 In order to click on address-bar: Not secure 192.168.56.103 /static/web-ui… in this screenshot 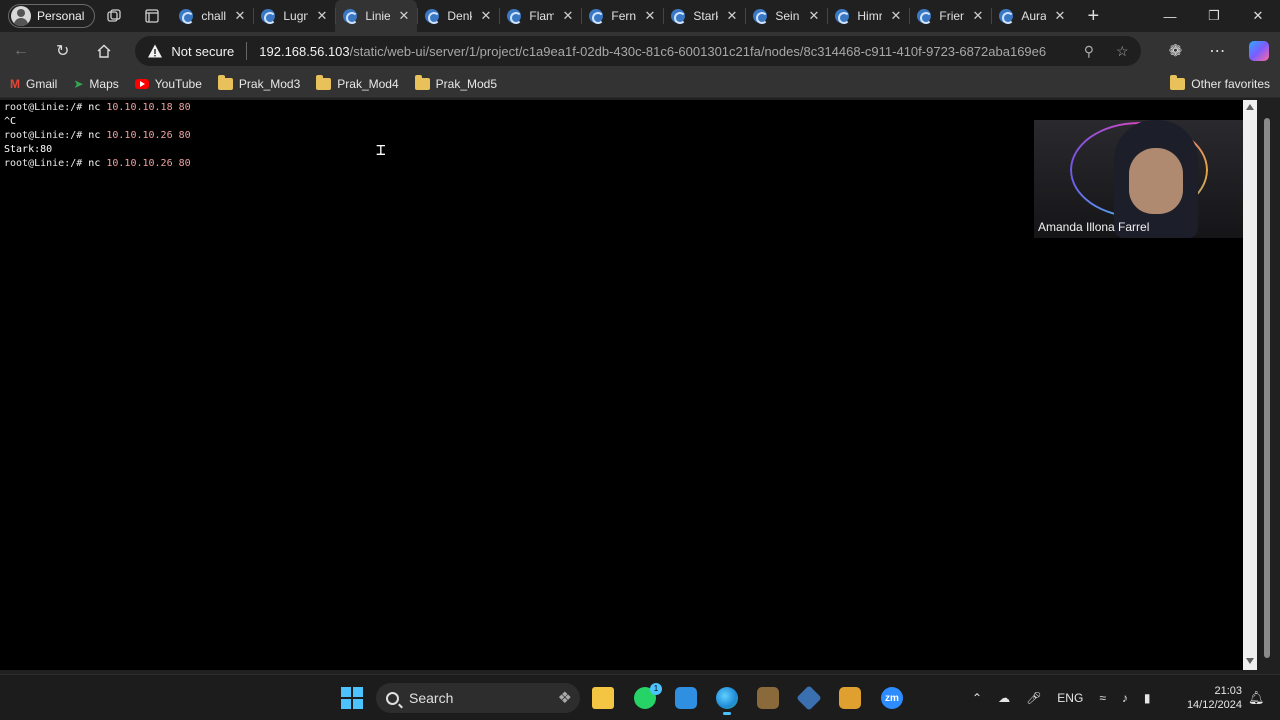, I will do `click(638, 51)`.